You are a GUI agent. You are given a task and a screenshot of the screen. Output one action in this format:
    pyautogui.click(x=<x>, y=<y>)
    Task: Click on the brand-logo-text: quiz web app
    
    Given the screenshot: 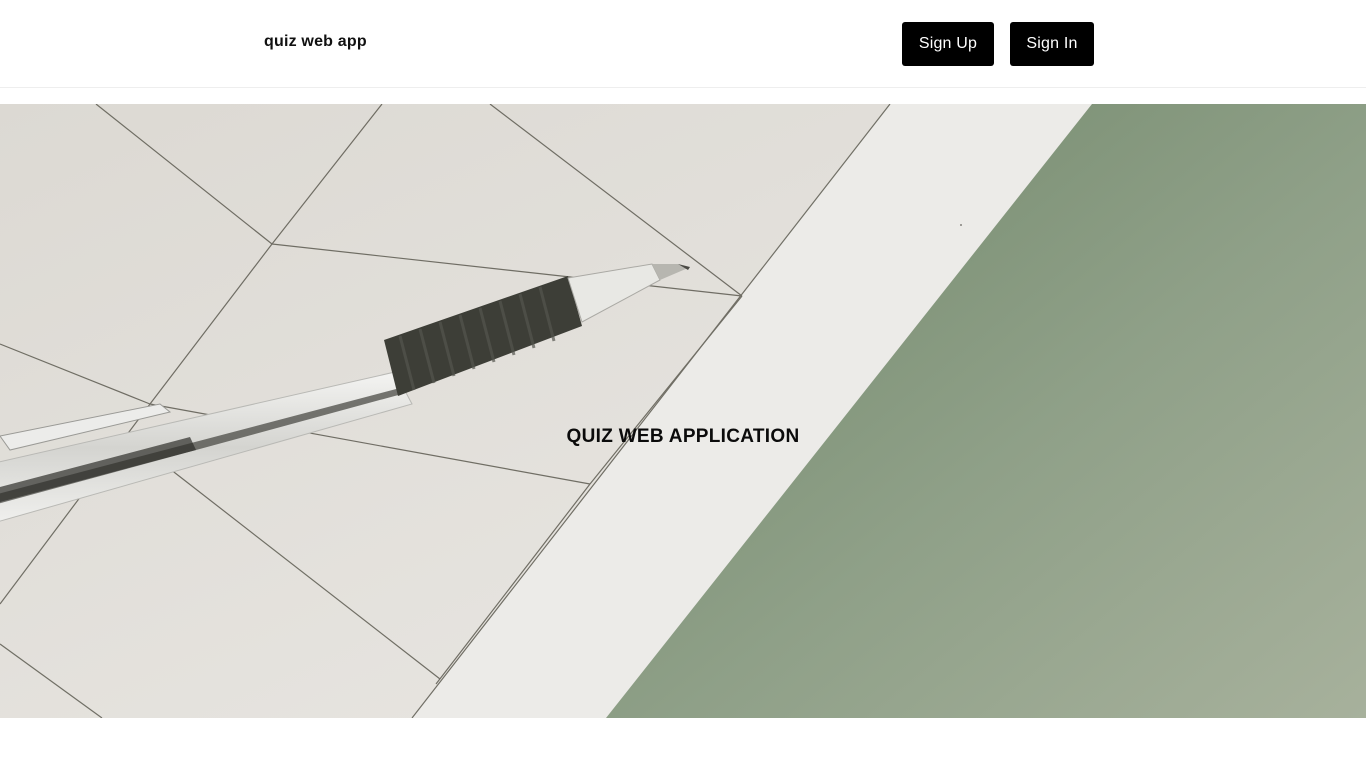 What is the action you would take?
    pyautogui.click(x=315, y=42)
    